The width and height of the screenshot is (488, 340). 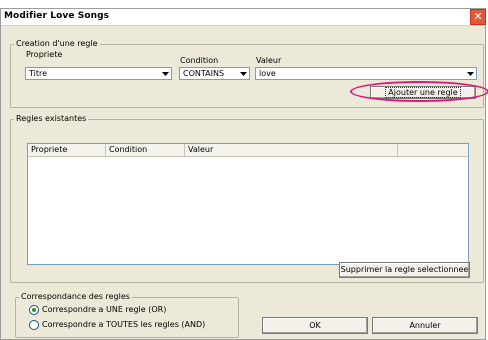 I want to click on delete-rule-button-label: Supprimer la regle selectionnee, so click(x=404, y=269).